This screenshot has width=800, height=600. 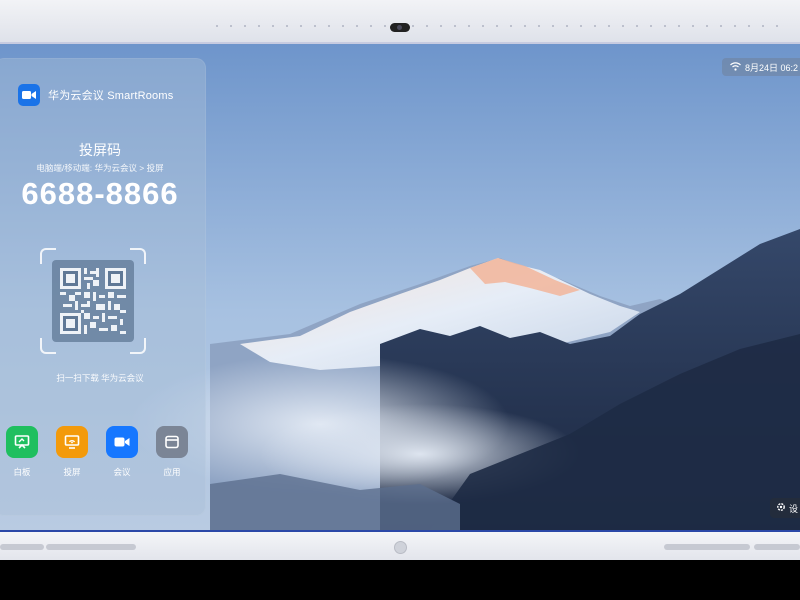 I want to click on apps-icon, so click(x=172, y=442).